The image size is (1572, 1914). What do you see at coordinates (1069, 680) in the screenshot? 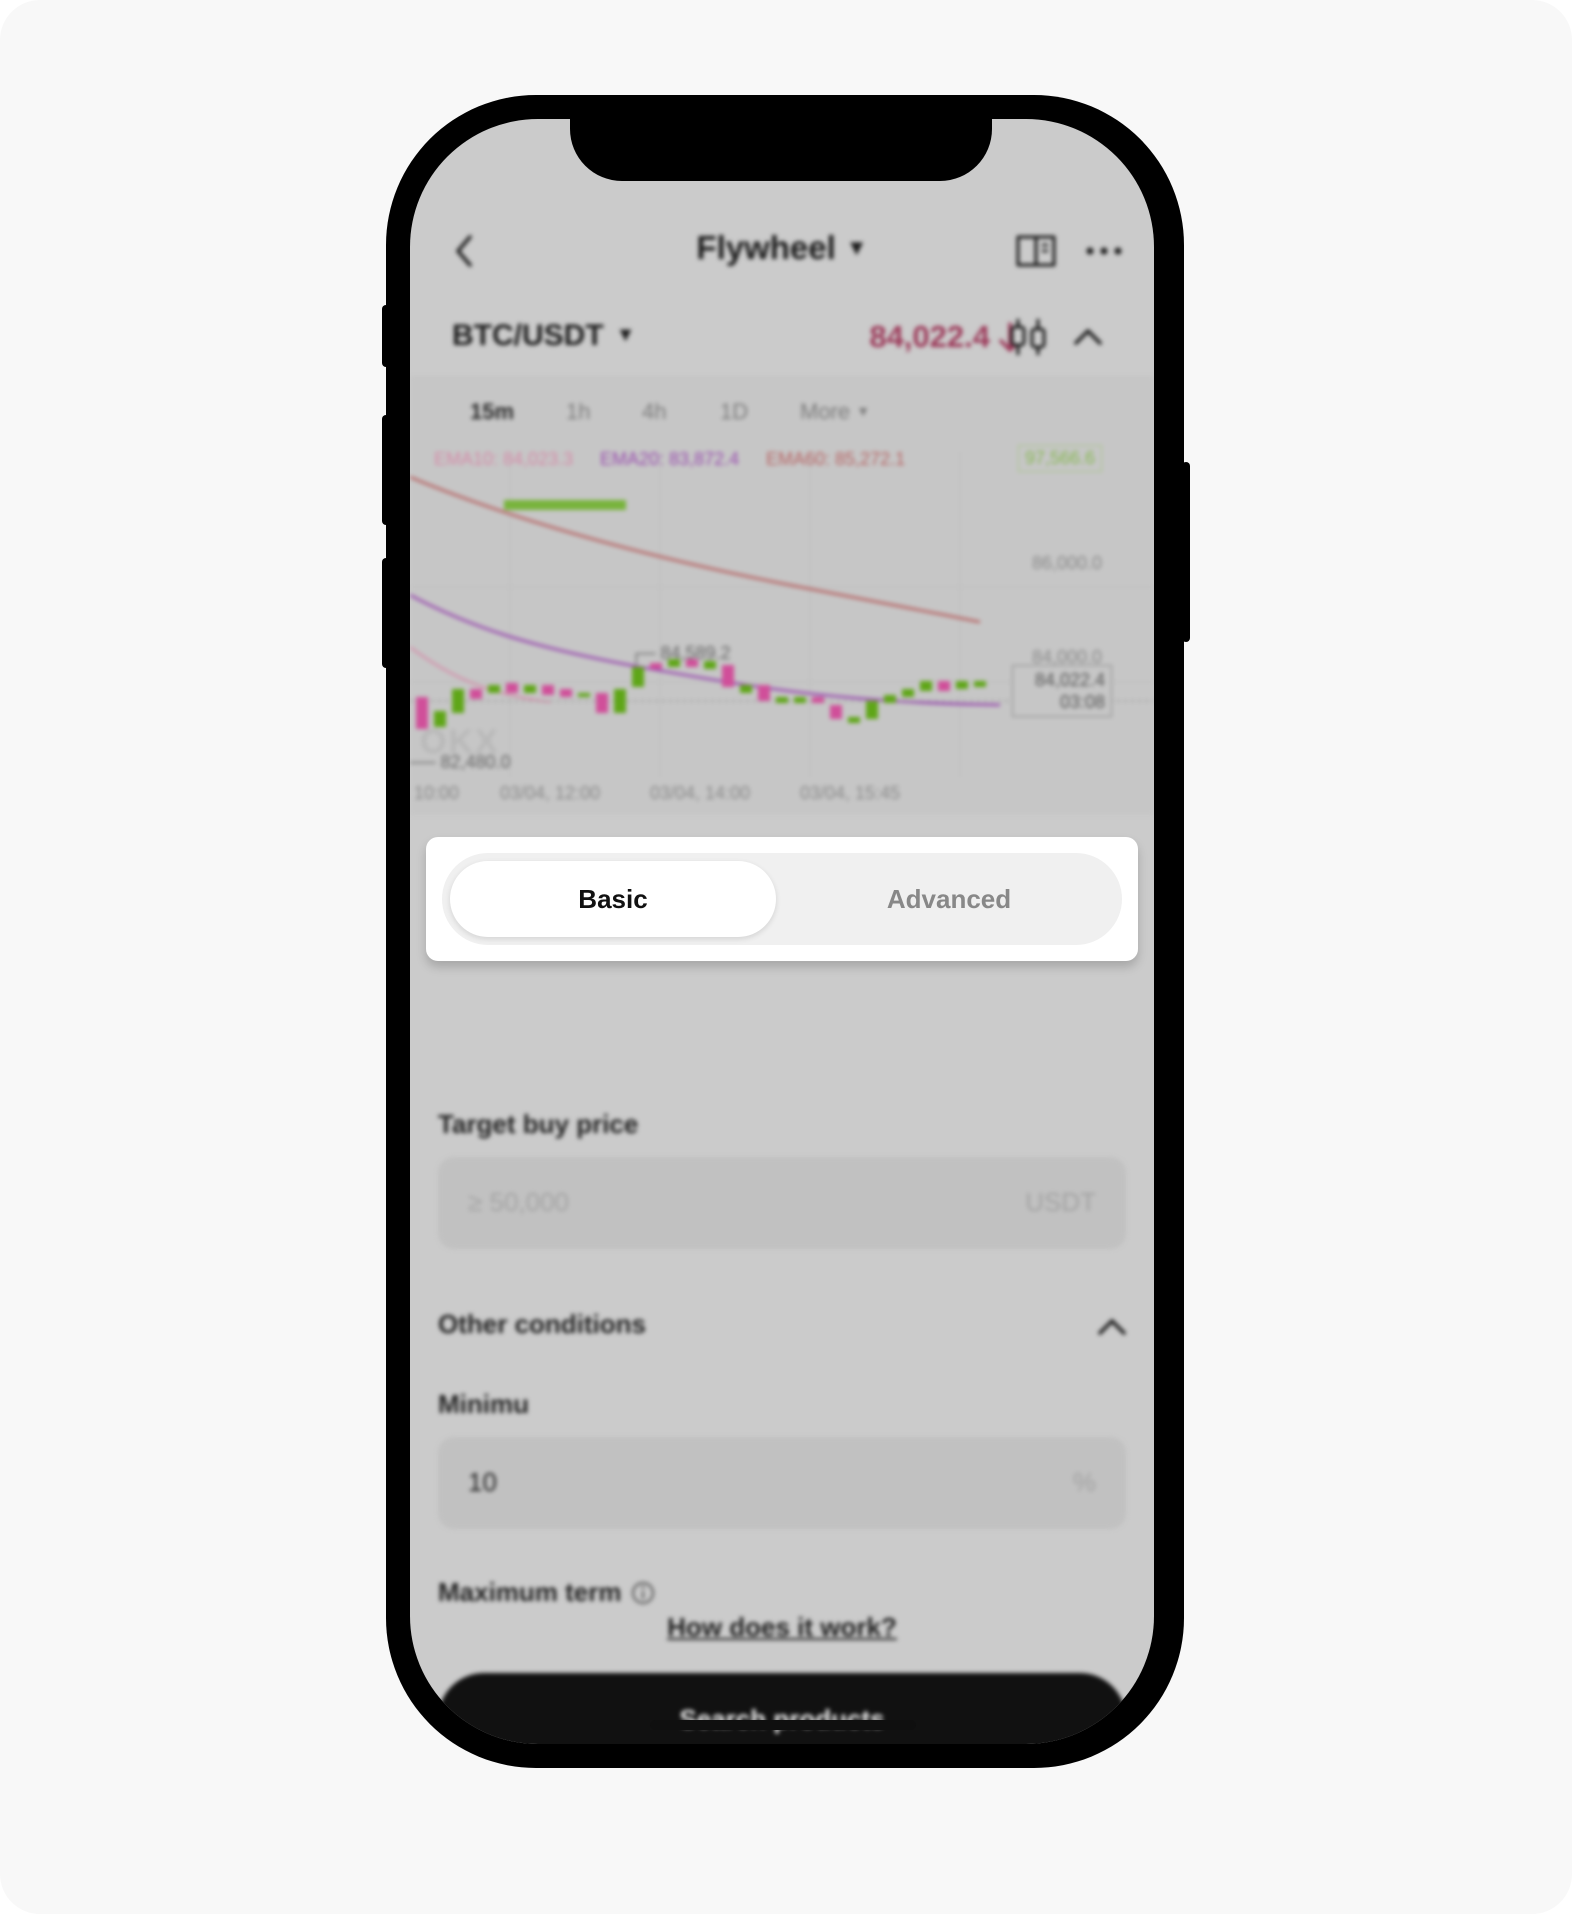
I see `current-price-value: 84,022.4` at bounding box center [1069, 680].